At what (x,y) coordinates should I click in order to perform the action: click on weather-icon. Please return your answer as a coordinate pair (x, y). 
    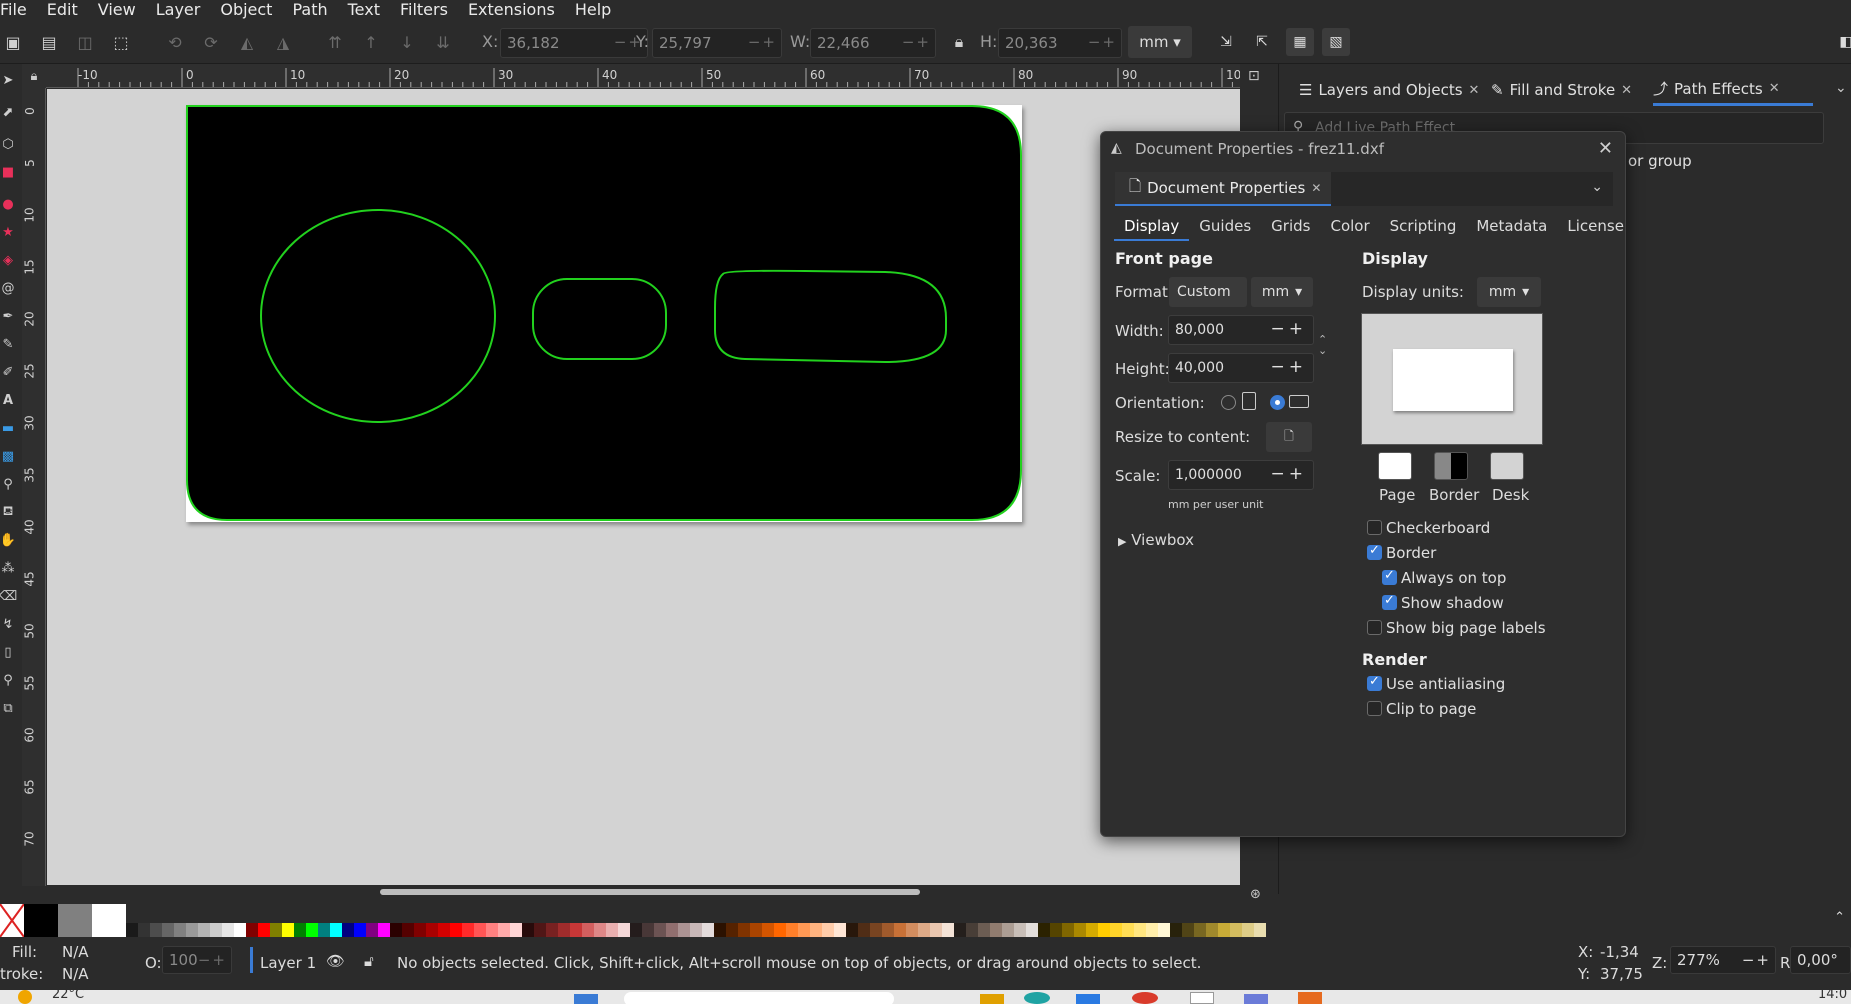
    Looking at the image, I should click on (25, 997).